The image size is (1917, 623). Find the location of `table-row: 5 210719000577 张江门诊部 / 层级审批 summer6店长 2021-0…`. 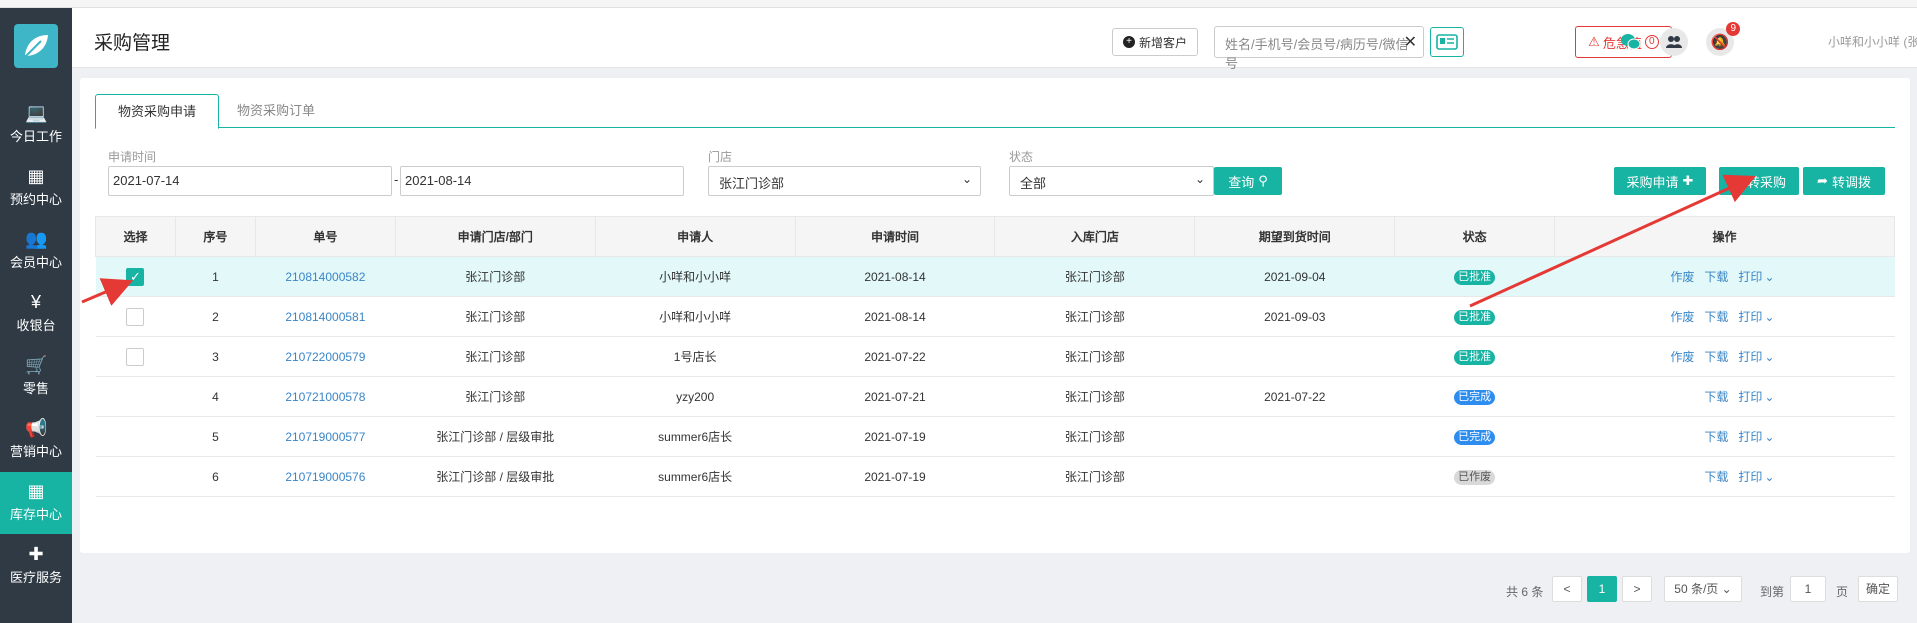

table-row: 5 210719000577 张江门诊部 / 层级审批 summer6店长 2021-0… is located at coordinates (995, 436).